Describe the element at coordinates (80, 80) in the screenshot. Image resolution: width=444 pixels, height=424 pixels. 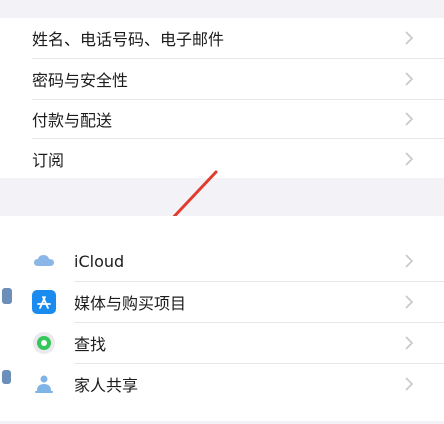
I see `row-label-password-security: 密码与安全性` at that location.